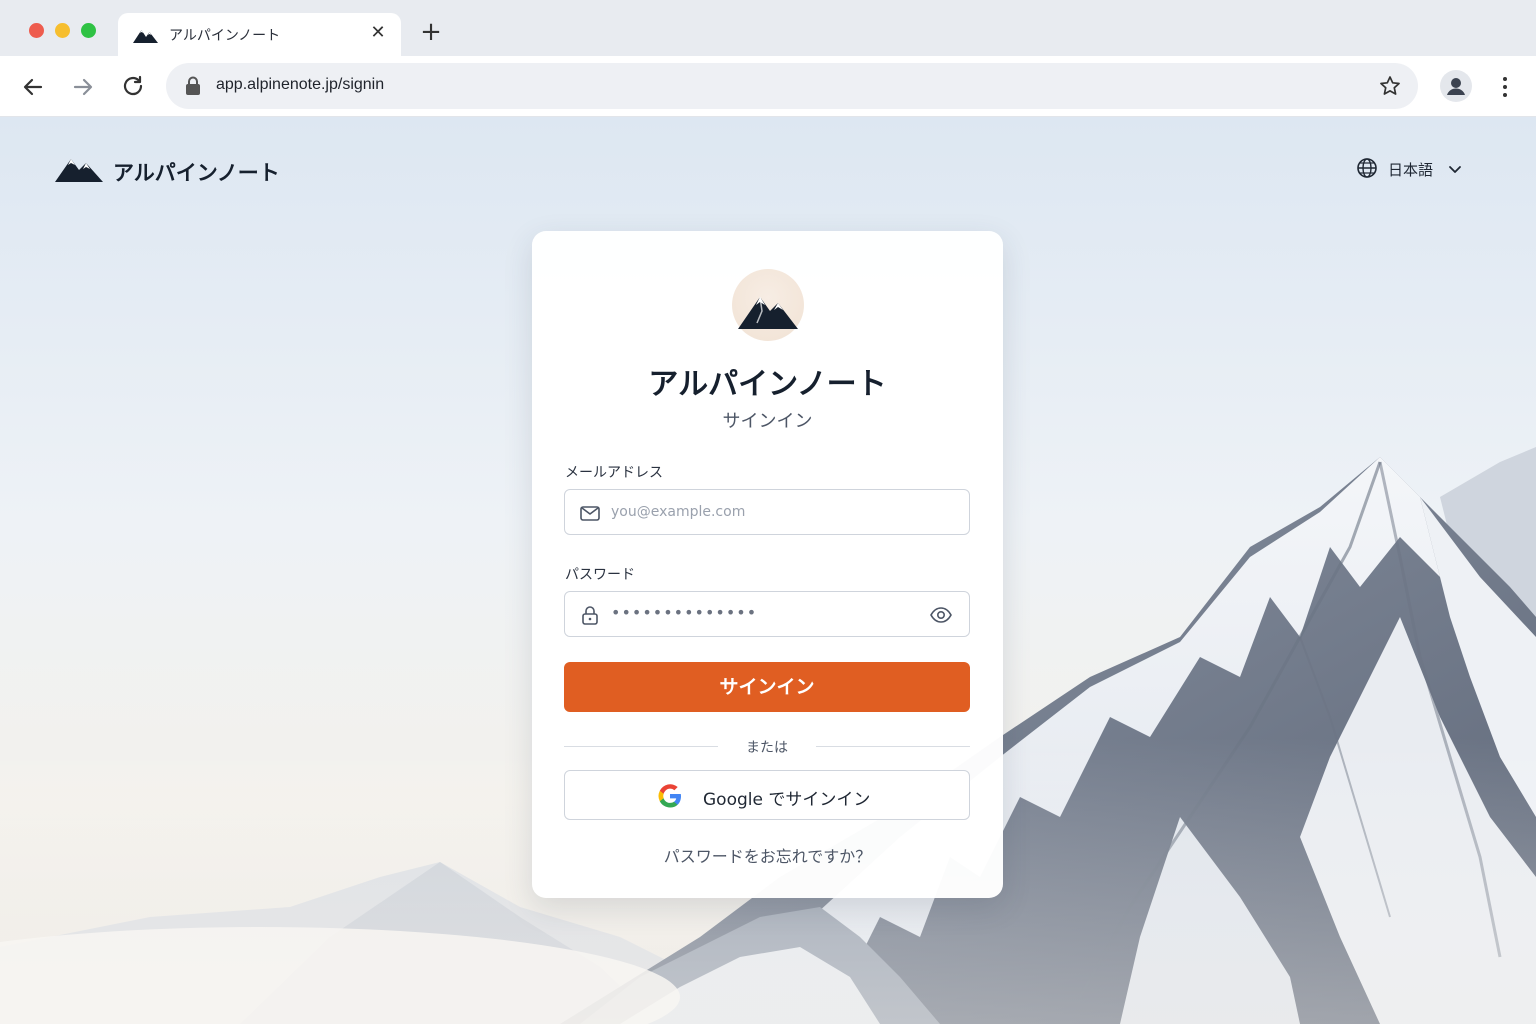  Describe the element at coordinates (431, 32) in the screenshot. I see `new-tab-button: +` at that location.